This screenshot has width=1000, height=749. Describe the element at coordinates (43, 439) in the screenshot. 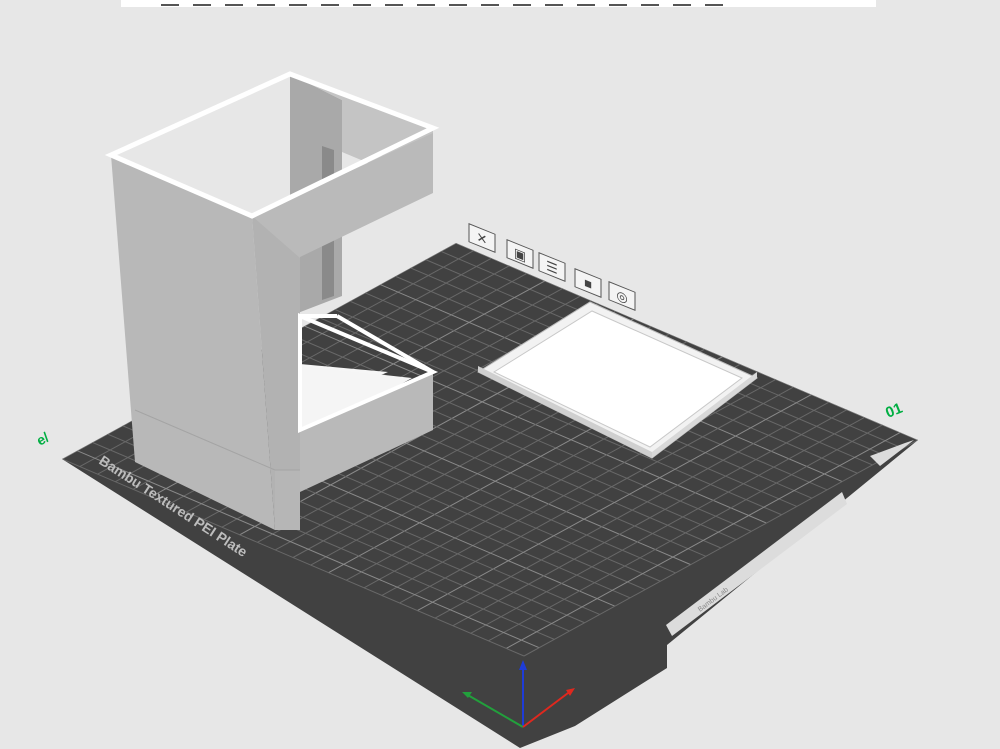

I see `origin-marker: e/` at that location.